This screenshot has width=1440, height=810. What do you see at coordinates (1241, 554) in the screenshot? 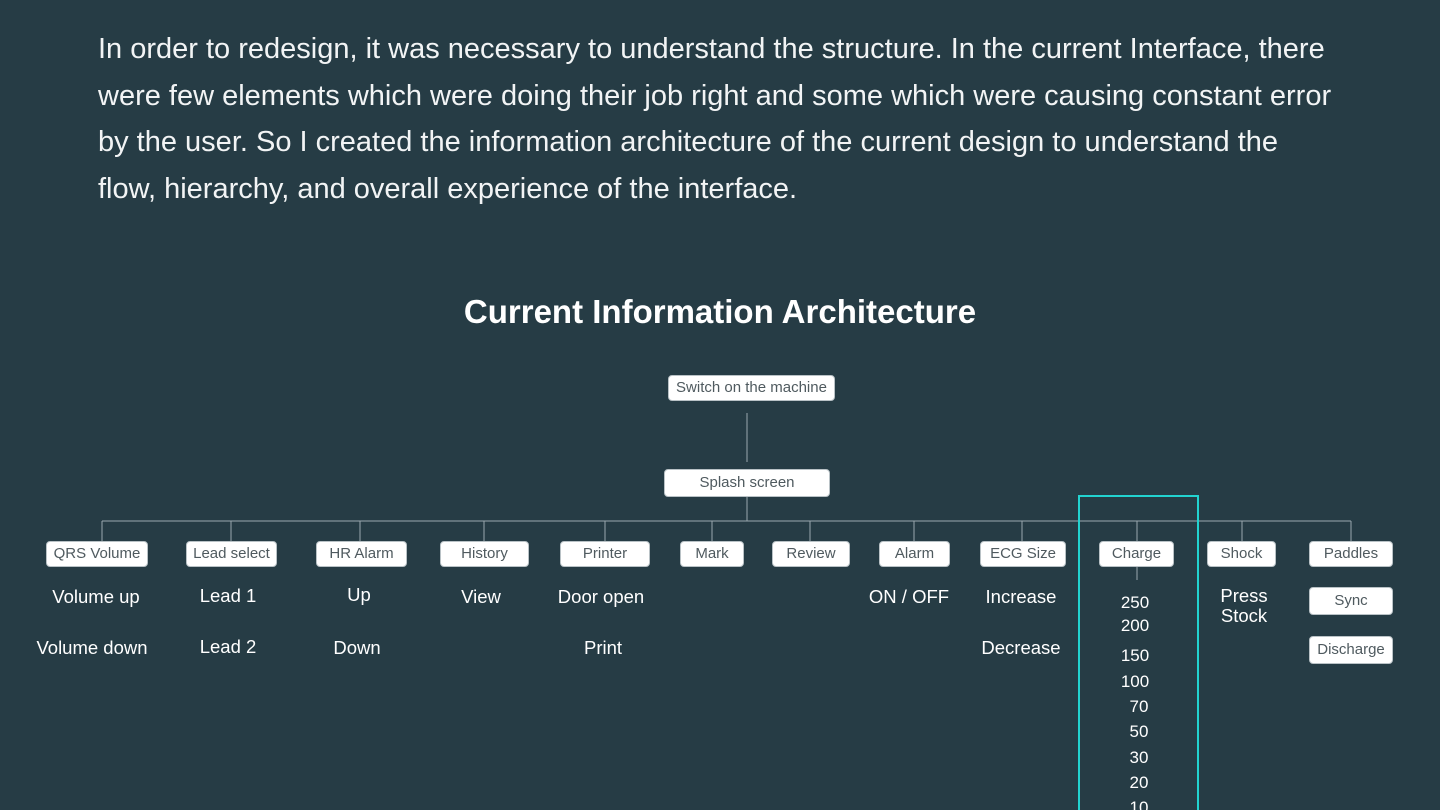
I see `node-shock: Shock` at bounding box center [1241, 554].